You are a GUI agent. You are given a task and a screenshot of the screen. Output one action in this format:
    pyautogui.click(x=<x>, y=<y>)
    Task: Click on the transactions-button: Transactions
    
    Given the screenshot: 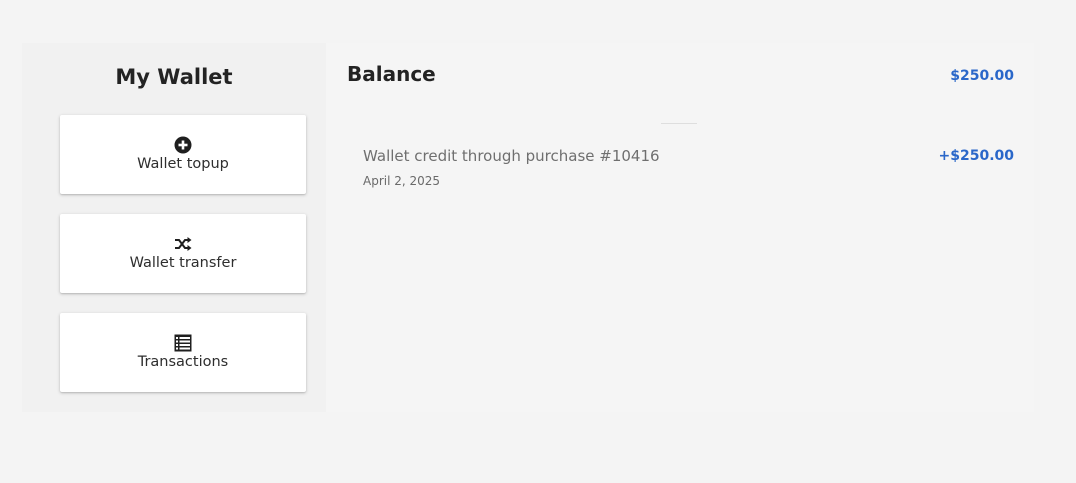 What is the action you would take?
    pyautogui.click(x=183, y=352)
    